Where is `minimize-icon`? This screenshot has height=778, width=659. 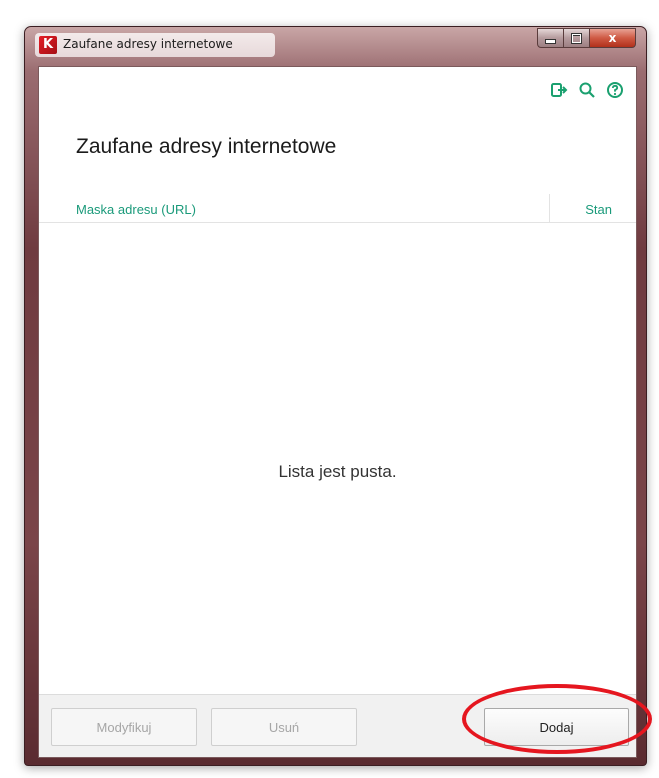 minimize-icon is located at coordinates (550, 41).